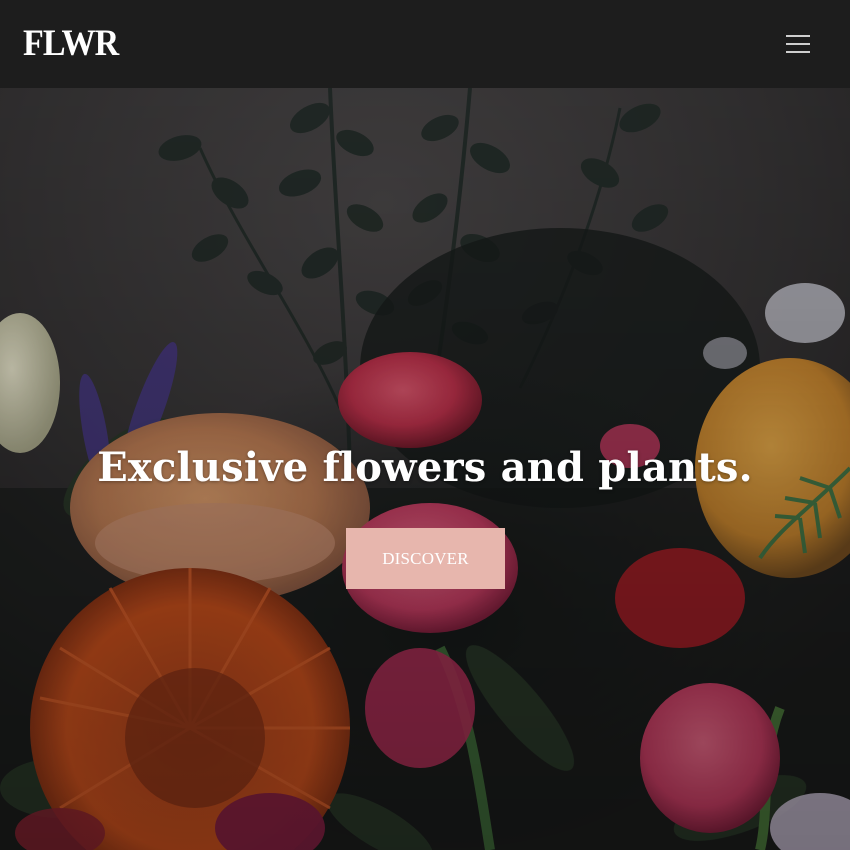 The width and height of the screenshot is (850, 850). I want to click on top-nav-bar: FLWR, so click(425, 44).